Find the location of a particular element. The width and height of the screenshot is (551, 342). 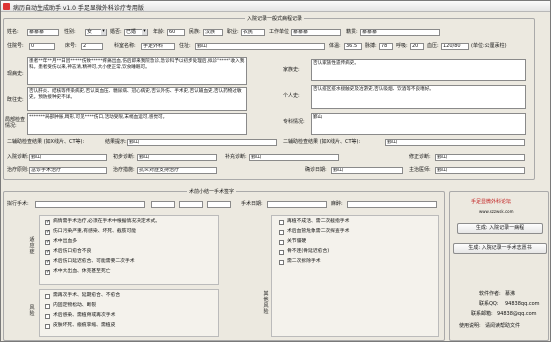

author-label: 软件作者: is located at coordinates (490, 294).